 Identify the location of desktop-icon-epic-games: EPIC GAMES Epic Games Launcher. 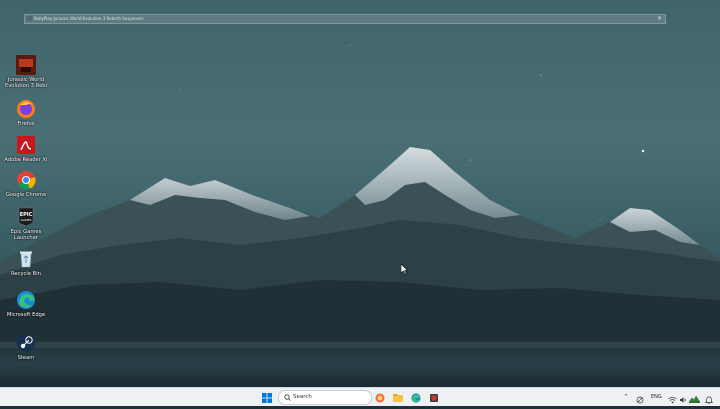
(26, 224).